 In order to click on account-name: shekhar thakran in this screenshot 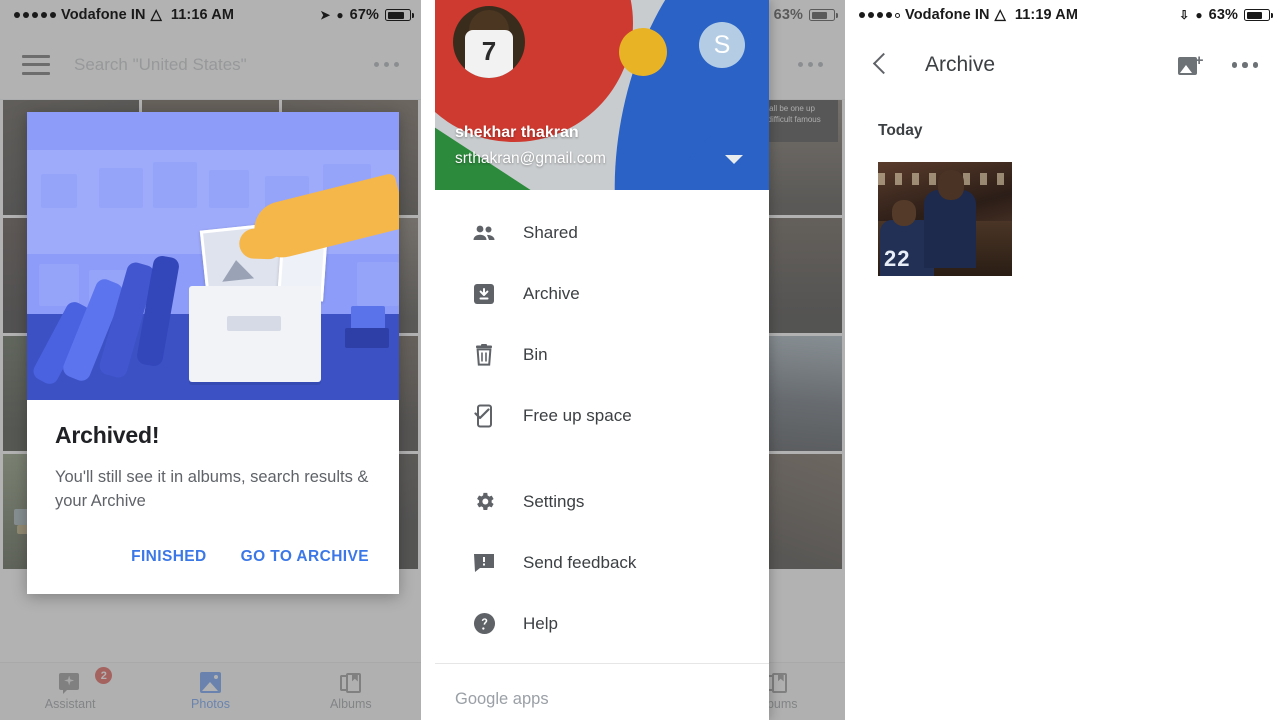, I will do `click(517, 132)`.